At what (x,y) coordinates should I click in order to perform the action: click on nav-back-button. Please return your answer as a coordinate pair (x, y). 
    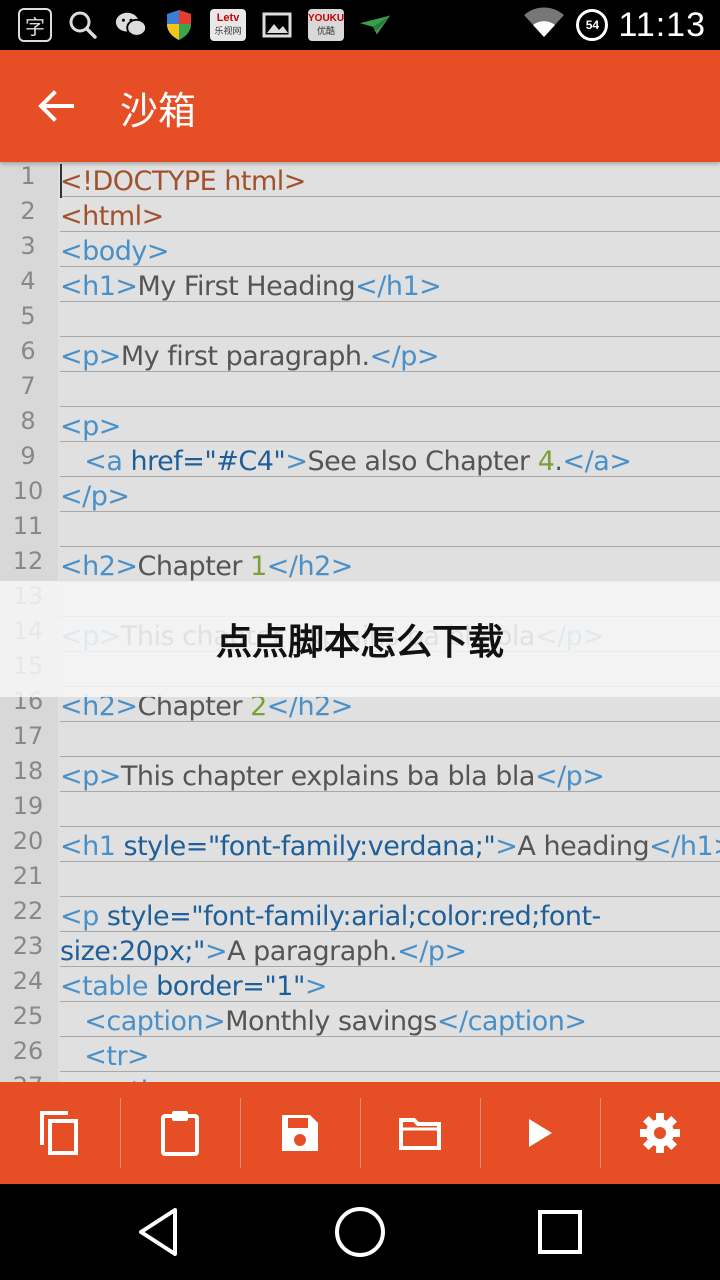
    Looking at the image, I should click on (158, 1232).